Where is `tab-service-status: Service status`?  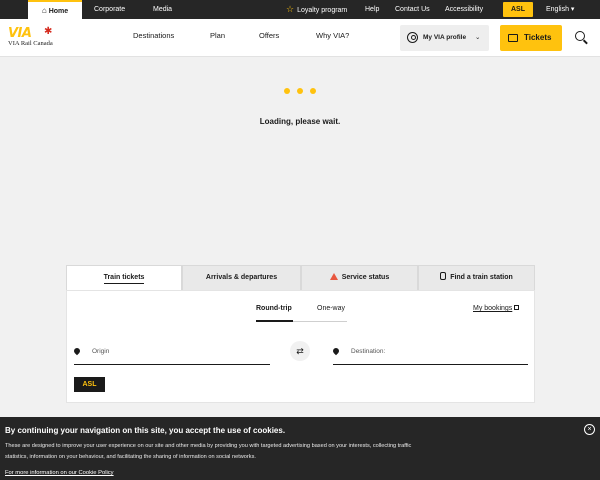
tab-service-status: Service status is located at coordinates (359, 277).